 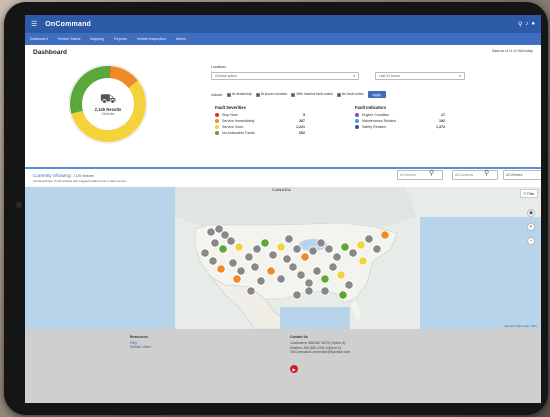 I want to click on contact-title: Contact Us, so click(x=299, y=337).